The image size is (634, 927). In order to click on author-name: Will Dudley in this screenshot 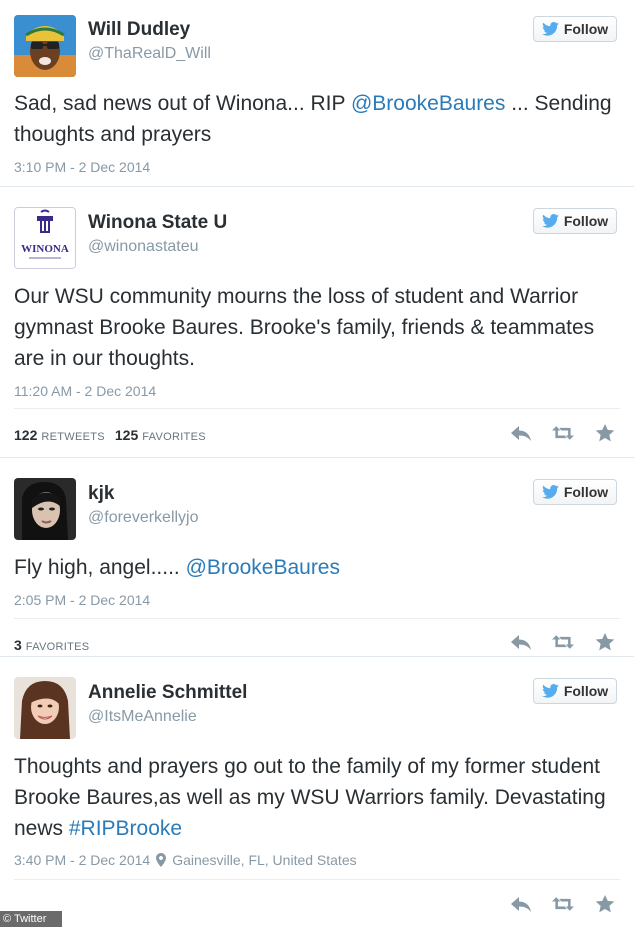, I will do `click(139, 30)`.